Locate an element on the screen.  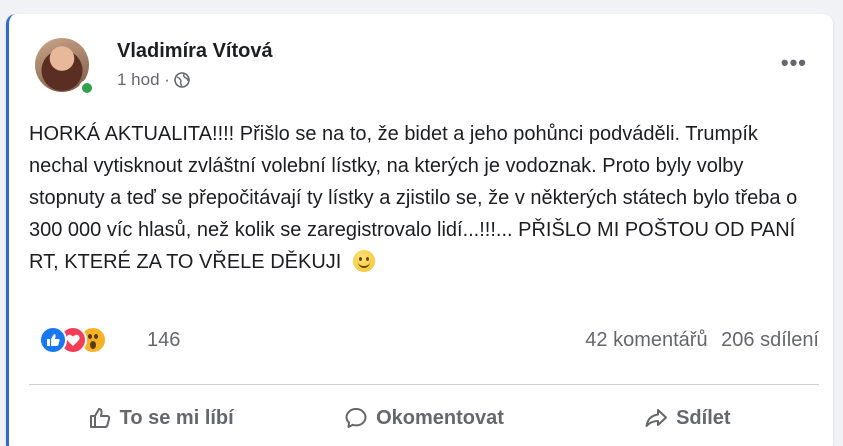
action-bar: To se mi líbí Okomentovat Sdílet is located at coordinates (424, 418).